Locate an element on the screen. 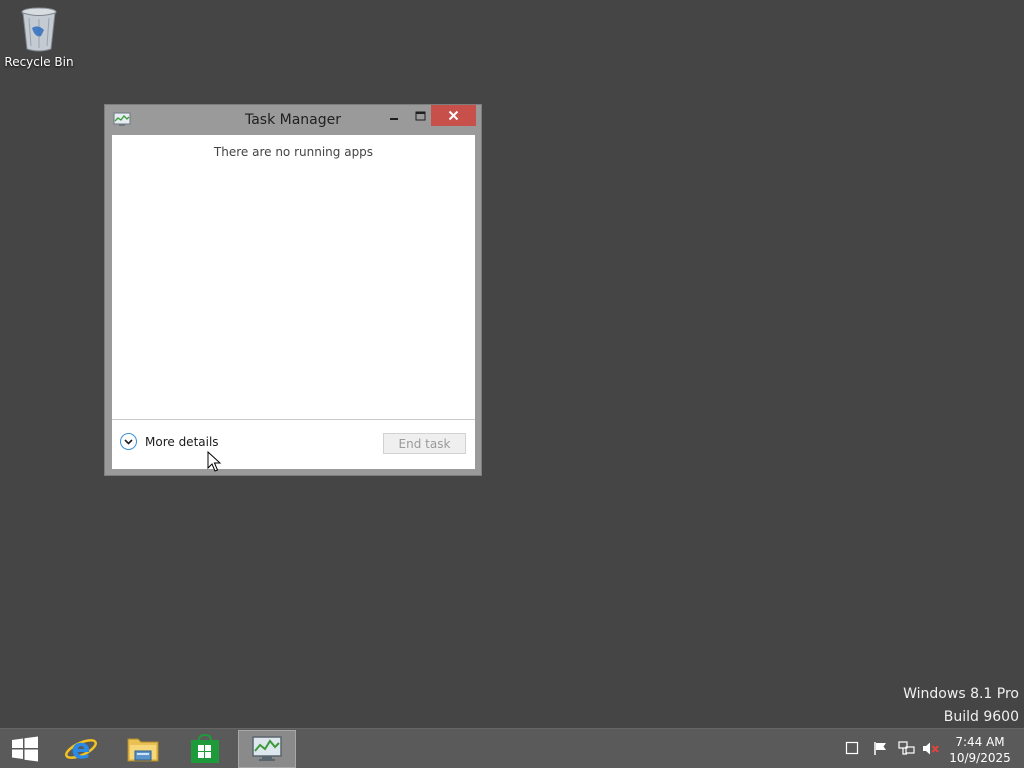 The height and width of the screenshot is (768, 1024). svg-text: e is located at coordinates (81, 749).